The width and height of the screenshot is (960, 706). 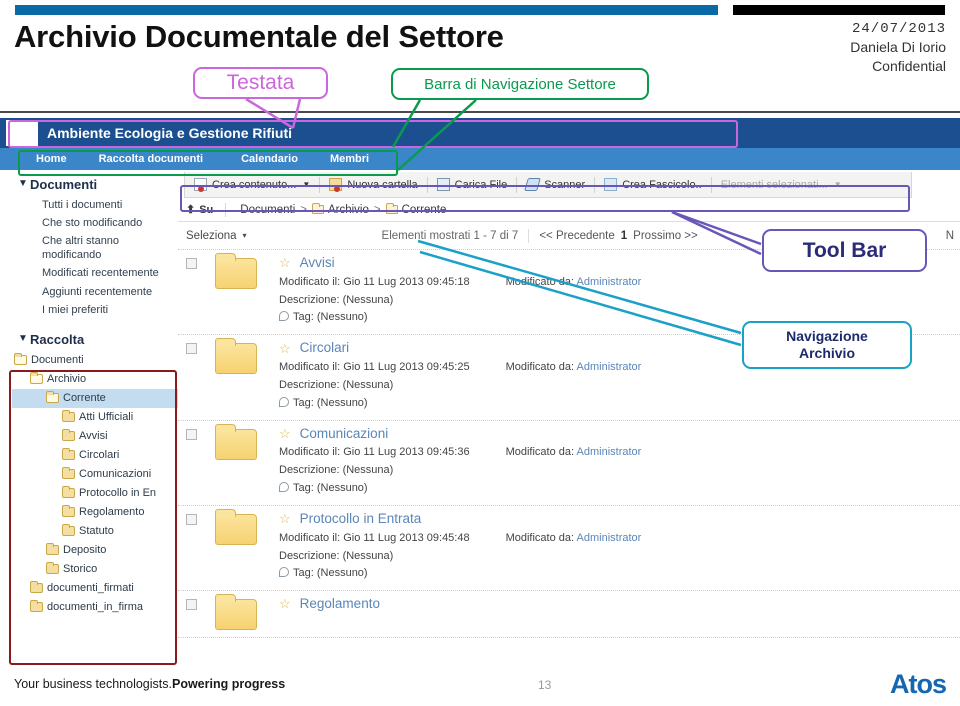 I want to click on nav-item-home: Home, so click(x=51, y=159).